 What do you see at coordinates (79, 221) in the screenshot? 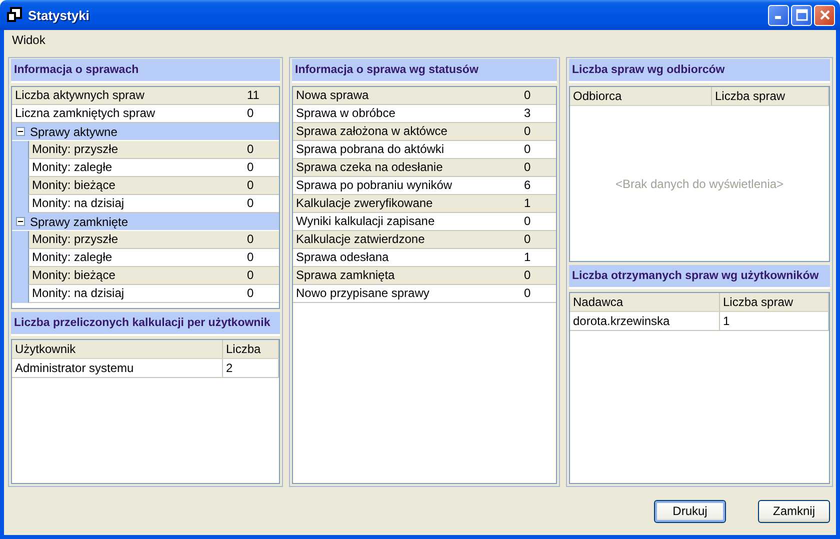
I see `group-label: Sprawy zamknięte` at bounding box center [79, 221].